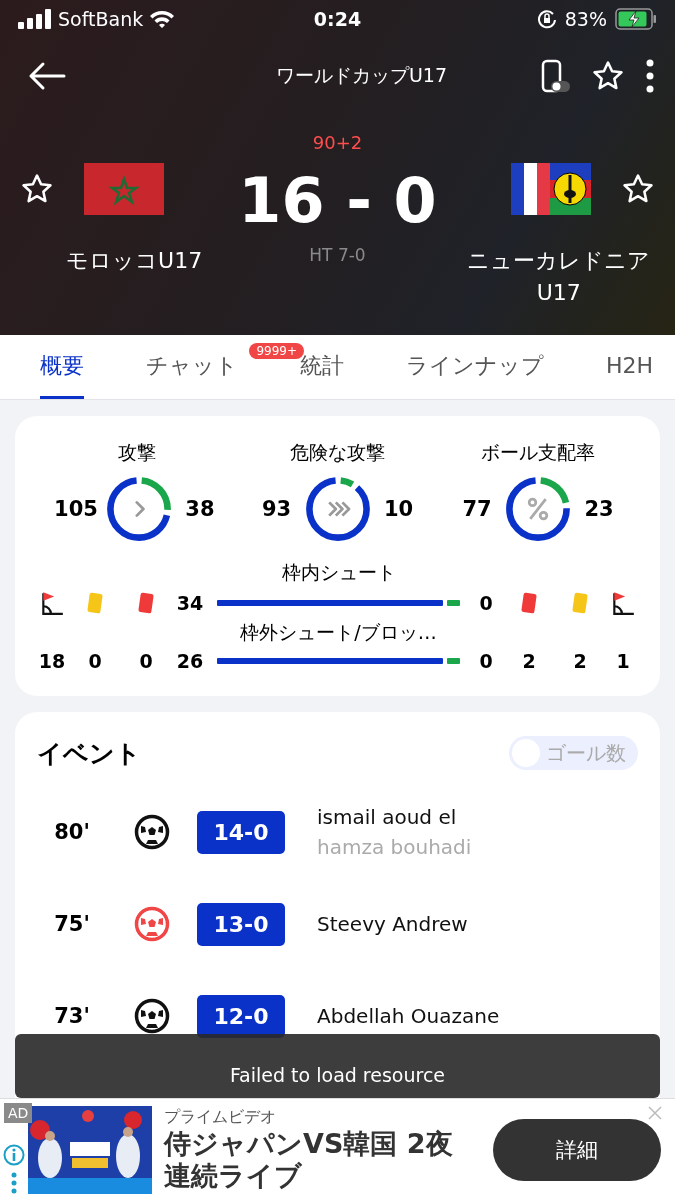 The height and width of the screenshot is (1200, 675). Describe the element at coordinates (337, 201) in the screenshot. I see `match-score: 16 - 0` at that location.